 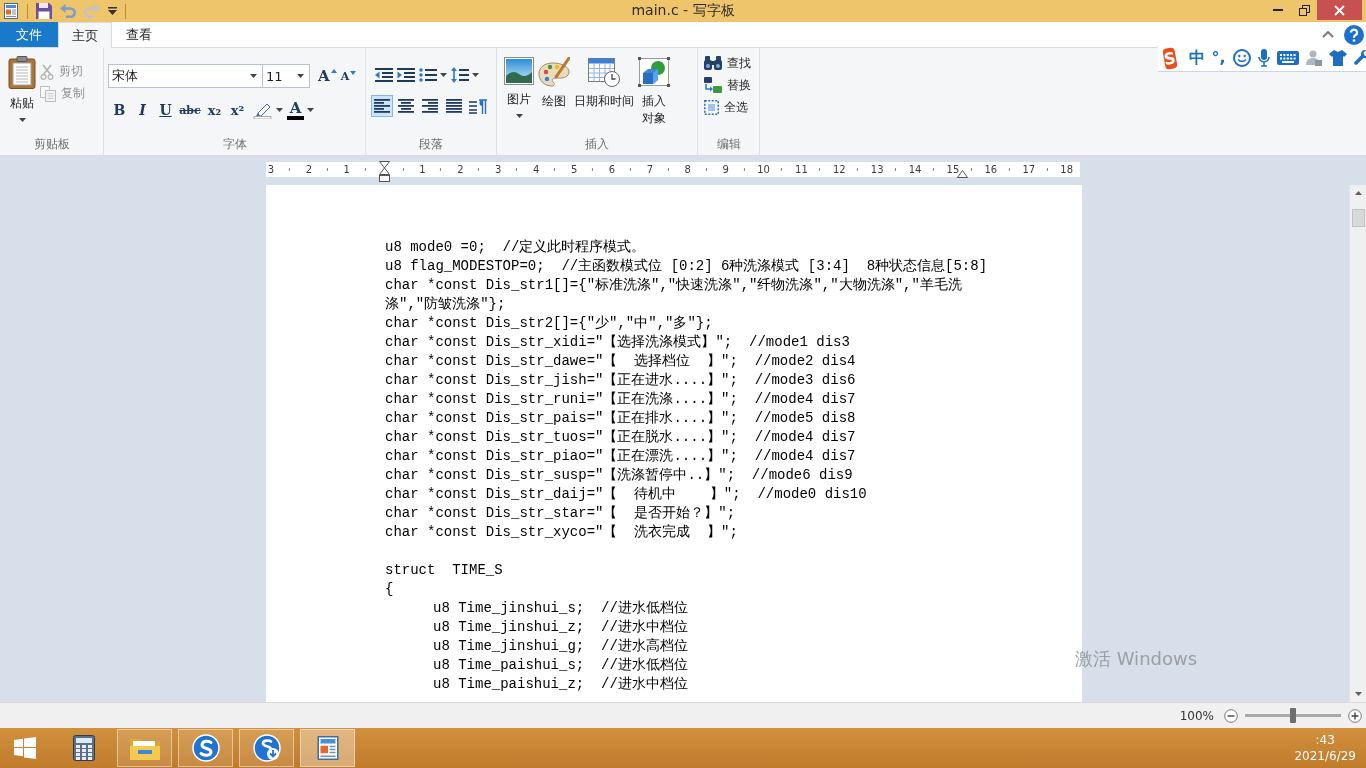 What do you see at coordinates (731, 63) in the screenshot?
I see `find-button: 查找` at bounding box center [731, 63].